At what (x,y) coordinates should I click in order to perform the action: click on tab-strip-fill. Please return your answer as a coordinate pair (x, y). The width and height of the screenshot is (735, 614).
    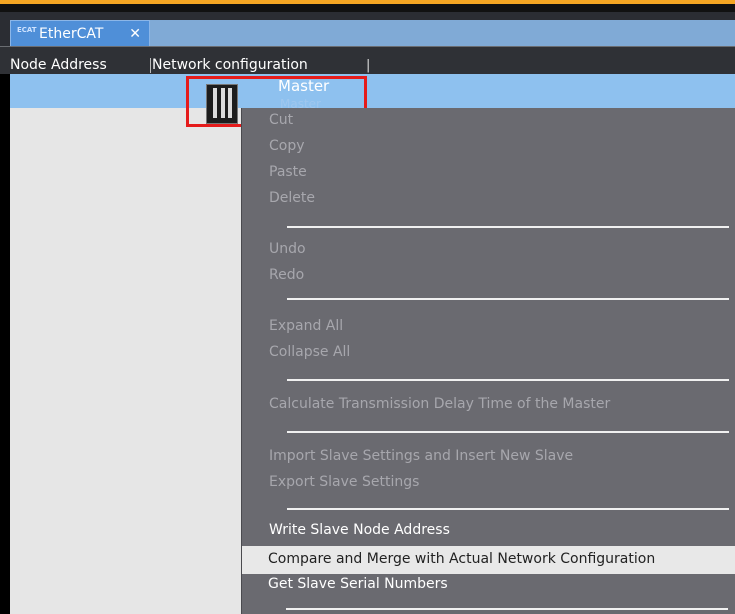
    Looking at the image, I should click on (442, 33).